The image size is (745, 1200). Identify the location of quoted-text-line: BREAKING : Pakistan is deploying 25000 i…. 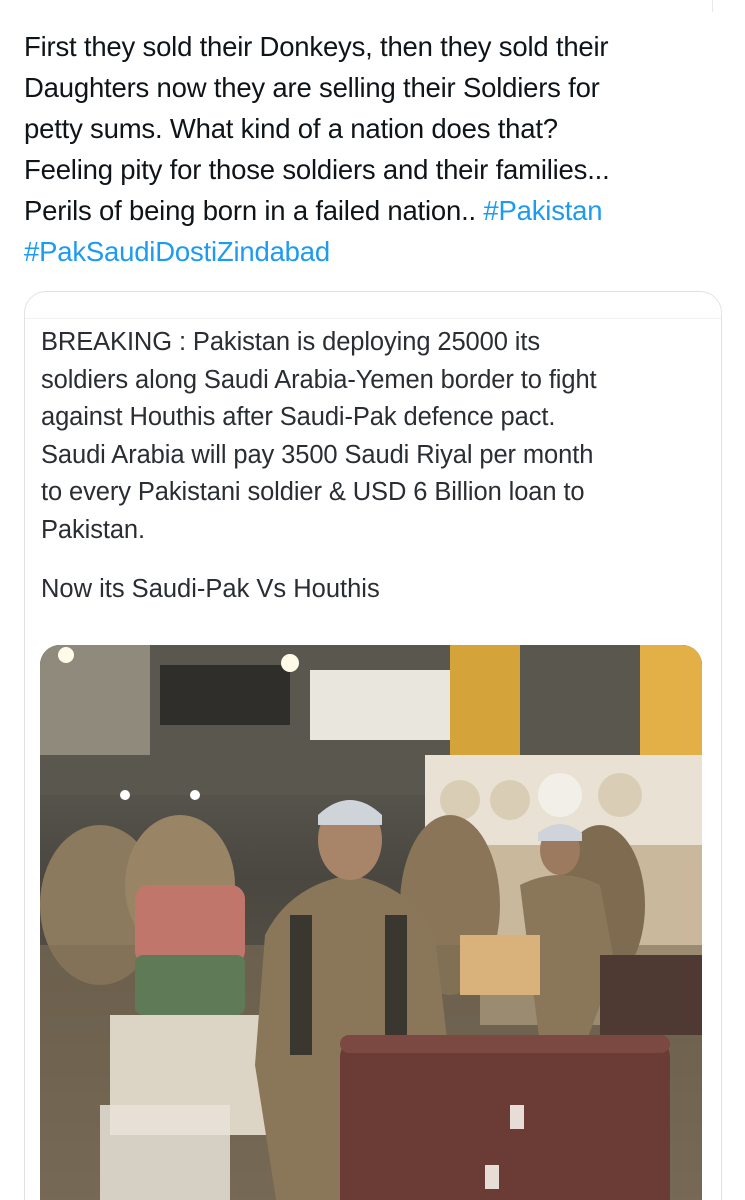
(290, 342).